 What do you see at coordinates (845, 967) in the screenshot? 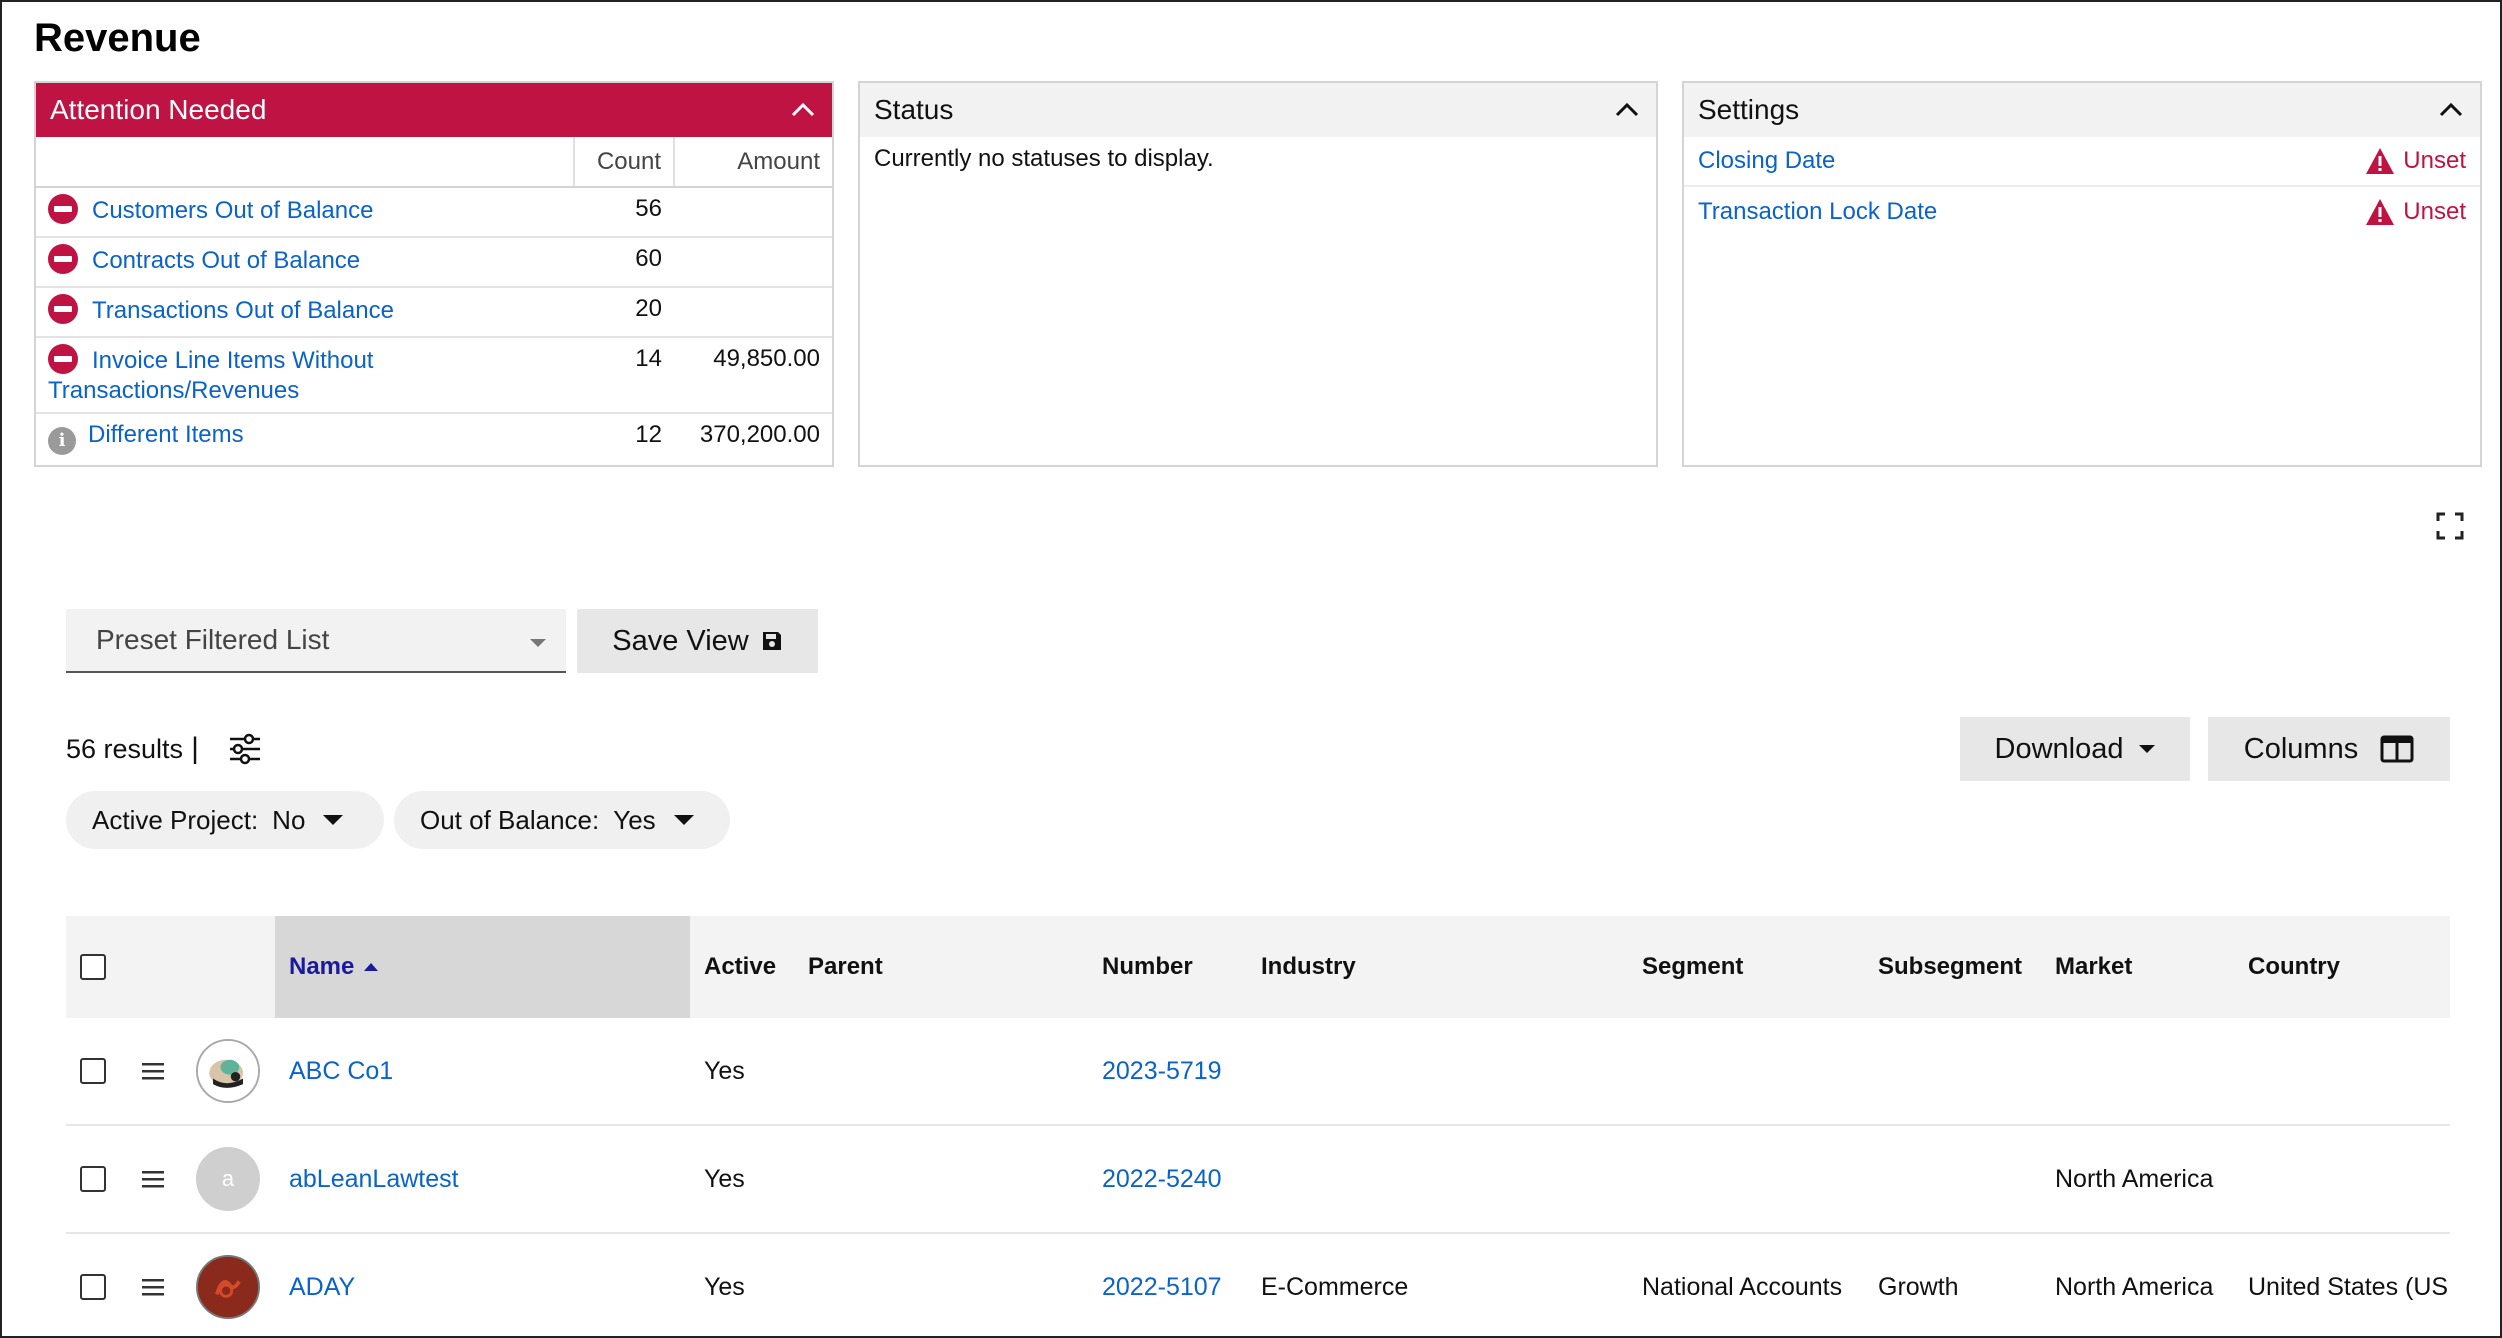
I see `column-header-parent: Parent` at bounding box center [845, 967].